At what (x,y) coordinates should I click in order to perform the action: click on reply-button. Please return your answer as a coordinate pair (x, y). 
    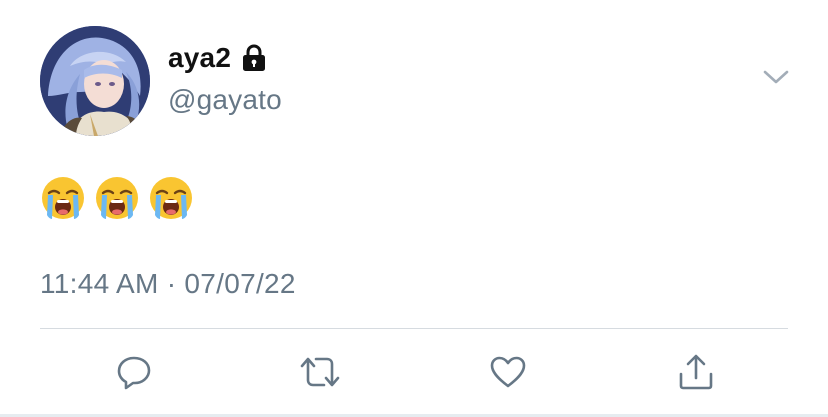
    Looking at the image, I should click on (134, 372).